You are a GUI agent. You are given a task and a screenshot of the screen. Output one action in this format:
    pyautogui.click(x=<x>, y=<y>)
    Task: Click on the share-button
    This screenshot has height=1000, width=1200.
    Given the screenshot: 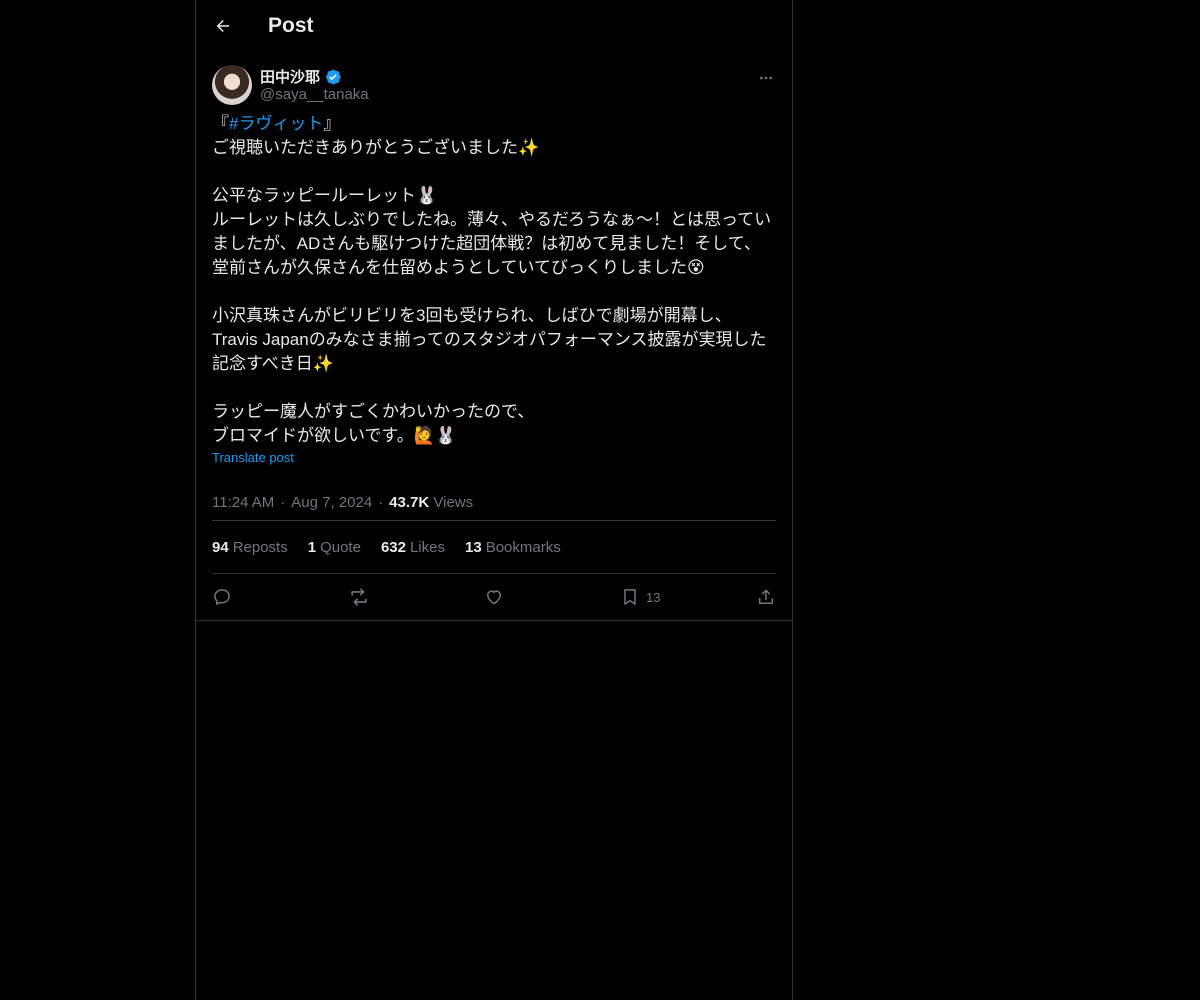 What is the action you would take?
    pyautogui.click(x=766, y=597)
    